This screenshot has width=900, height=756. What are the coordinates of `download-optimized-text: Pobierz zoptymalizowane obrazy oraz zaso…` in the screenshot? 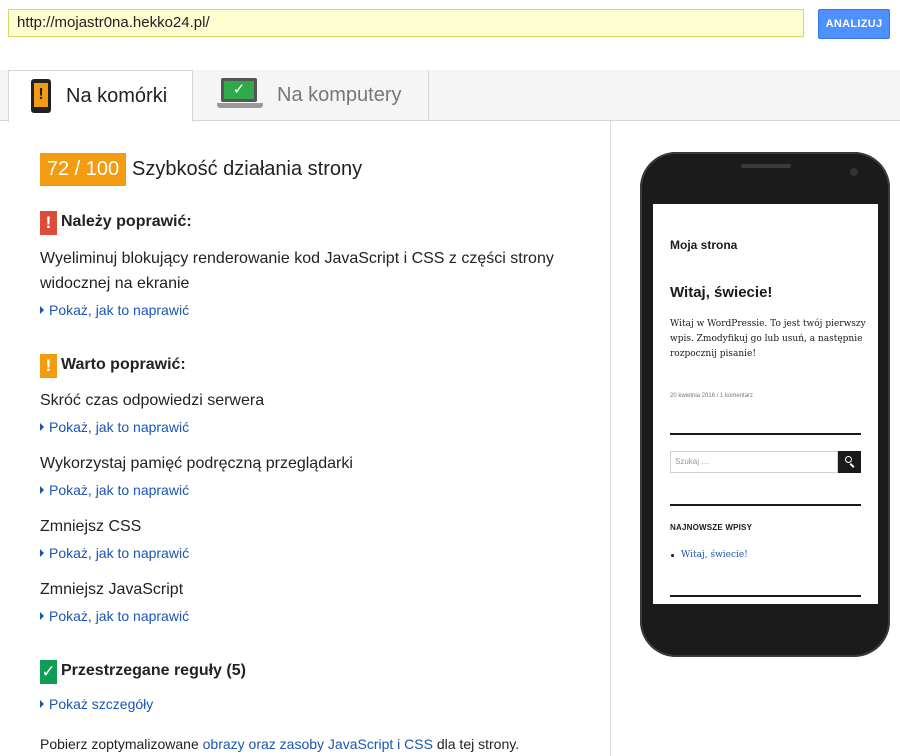 It's located at (280, 744).